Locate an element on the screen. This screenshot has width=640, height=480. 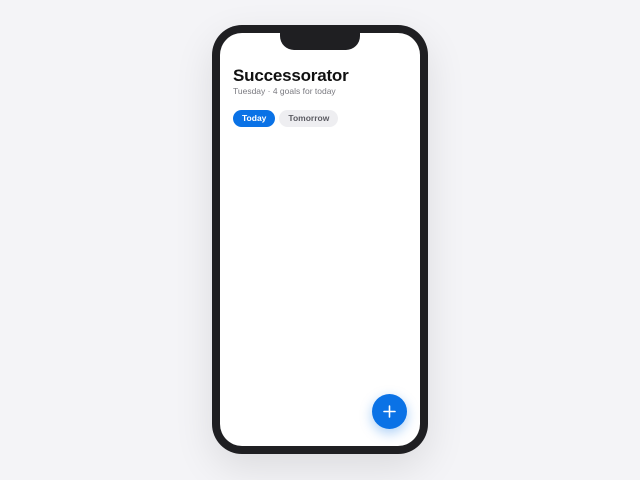
page-subtitle: Tuesday · 4 goals for today is located at coordinates (284, 91).